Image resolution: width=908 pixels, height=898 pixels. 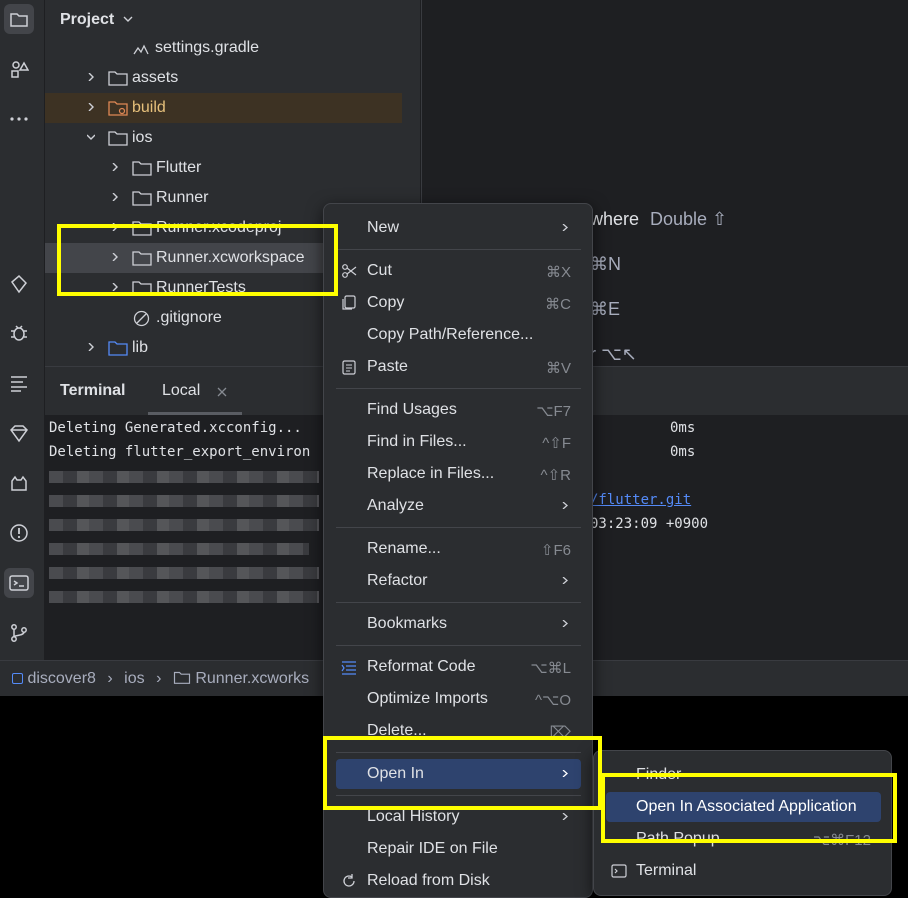 I want to click on git-icon, so click(x=19, y=633).